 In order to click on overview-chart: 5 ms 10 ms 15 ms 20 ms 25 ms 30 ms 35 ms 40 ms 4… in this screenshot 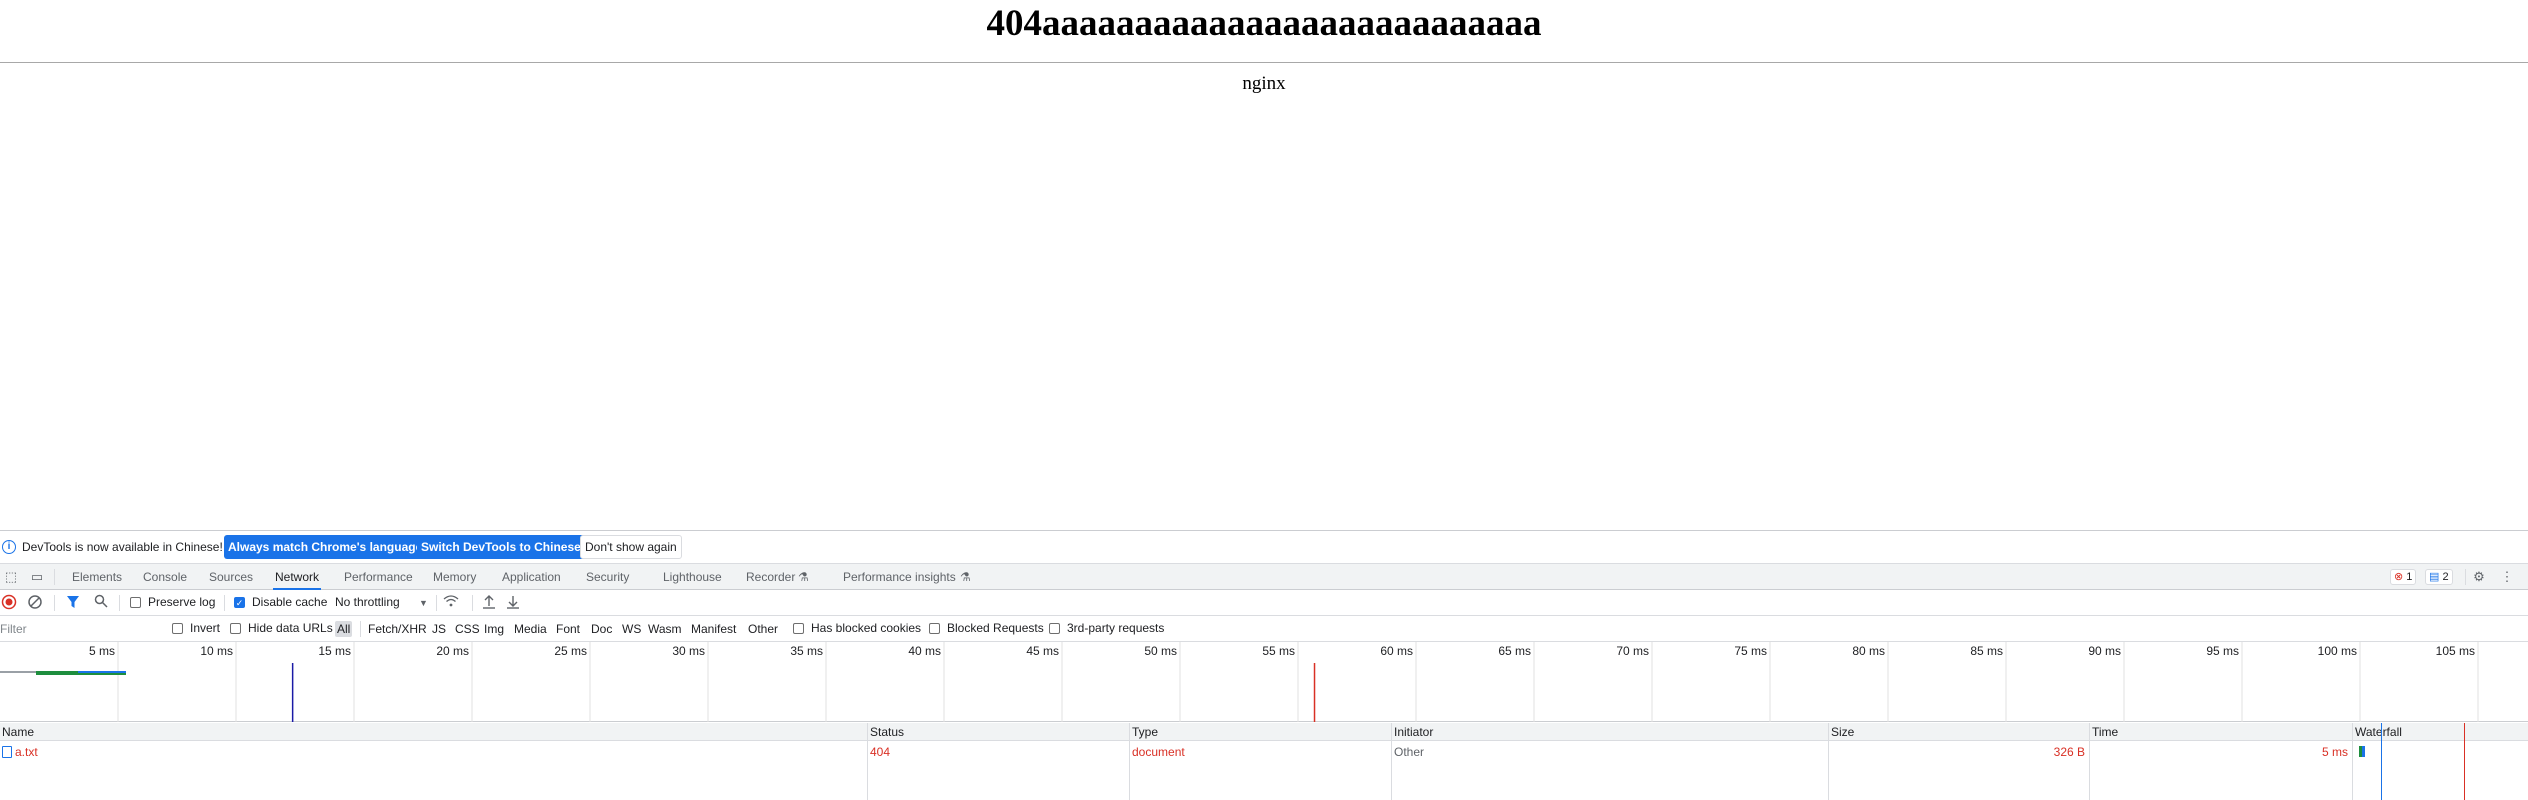, I will do `click(1239, 682)`.